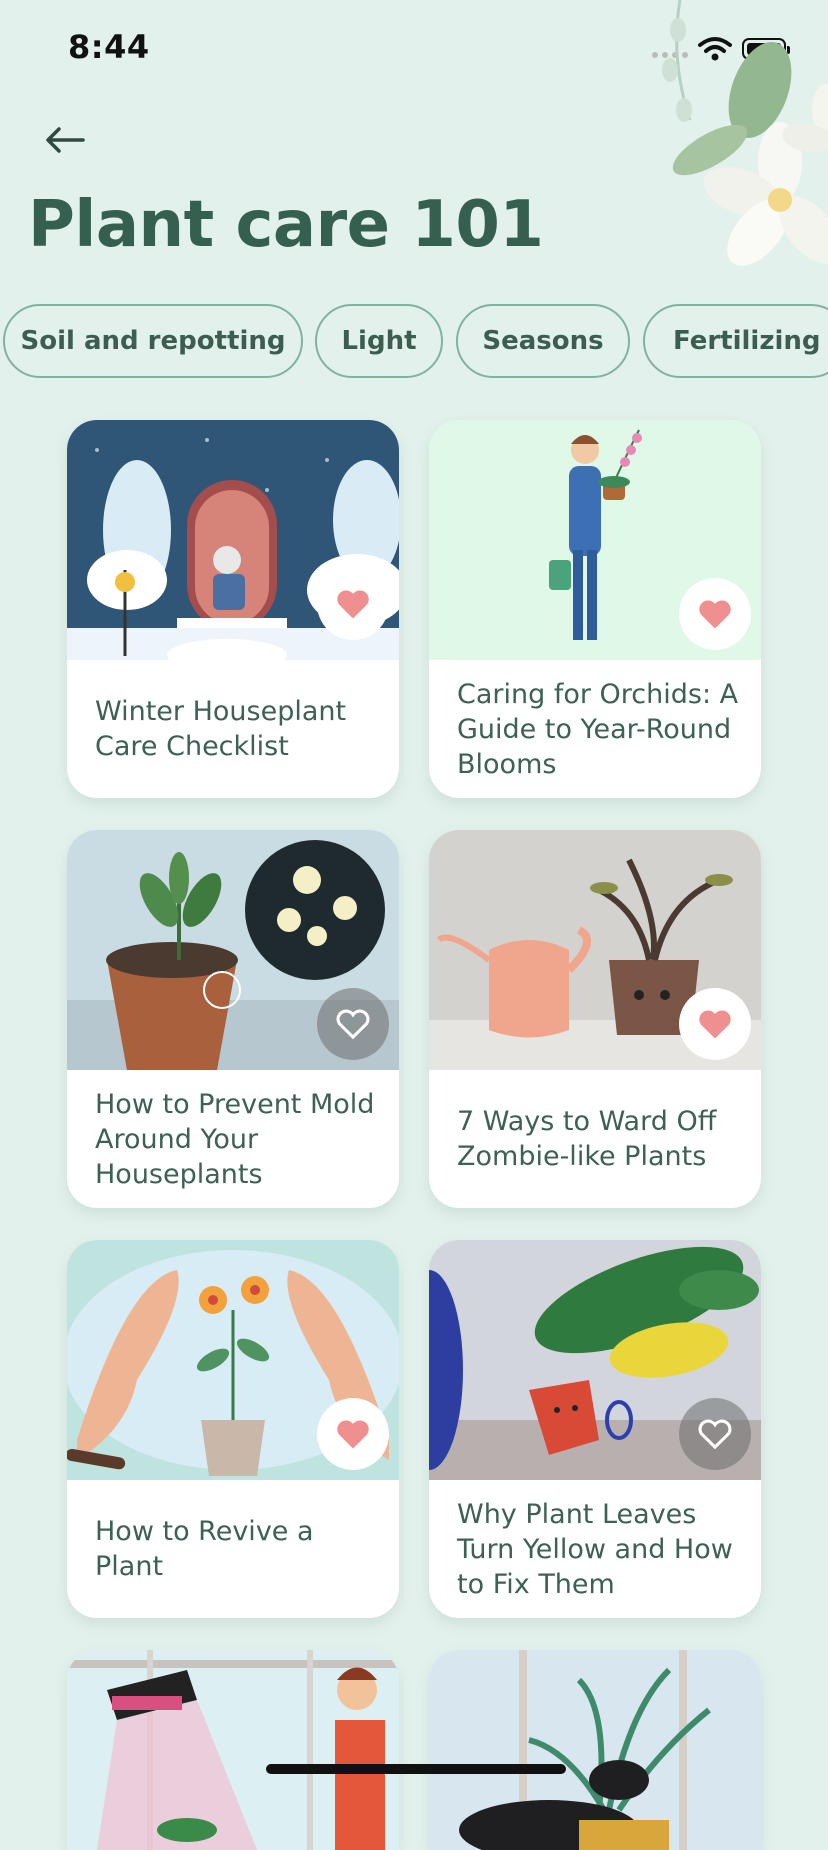 The width and height of the screenshot is (828, 1850). I want to click on article-title: Winter Houseplant Care Checklist, so click(221, 729).